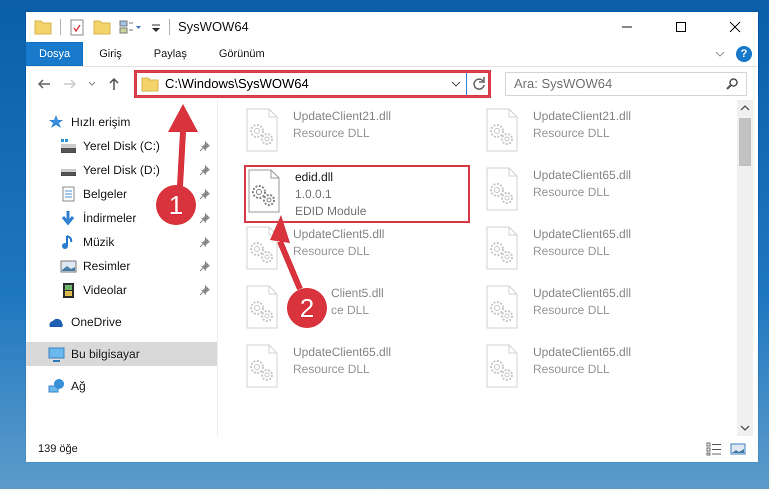  What do you see at coordinates (77, 27) in the screenshot?
I see `properties-icon` at bounding box center [77, 27].